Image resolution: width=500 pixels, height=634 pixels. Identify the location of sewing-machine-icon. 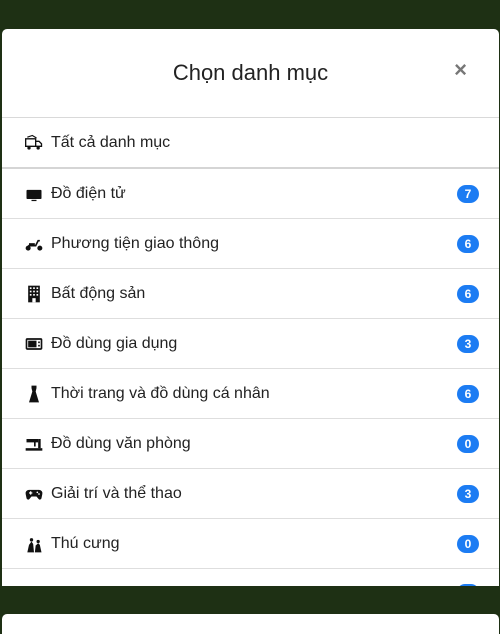
(34, 444).